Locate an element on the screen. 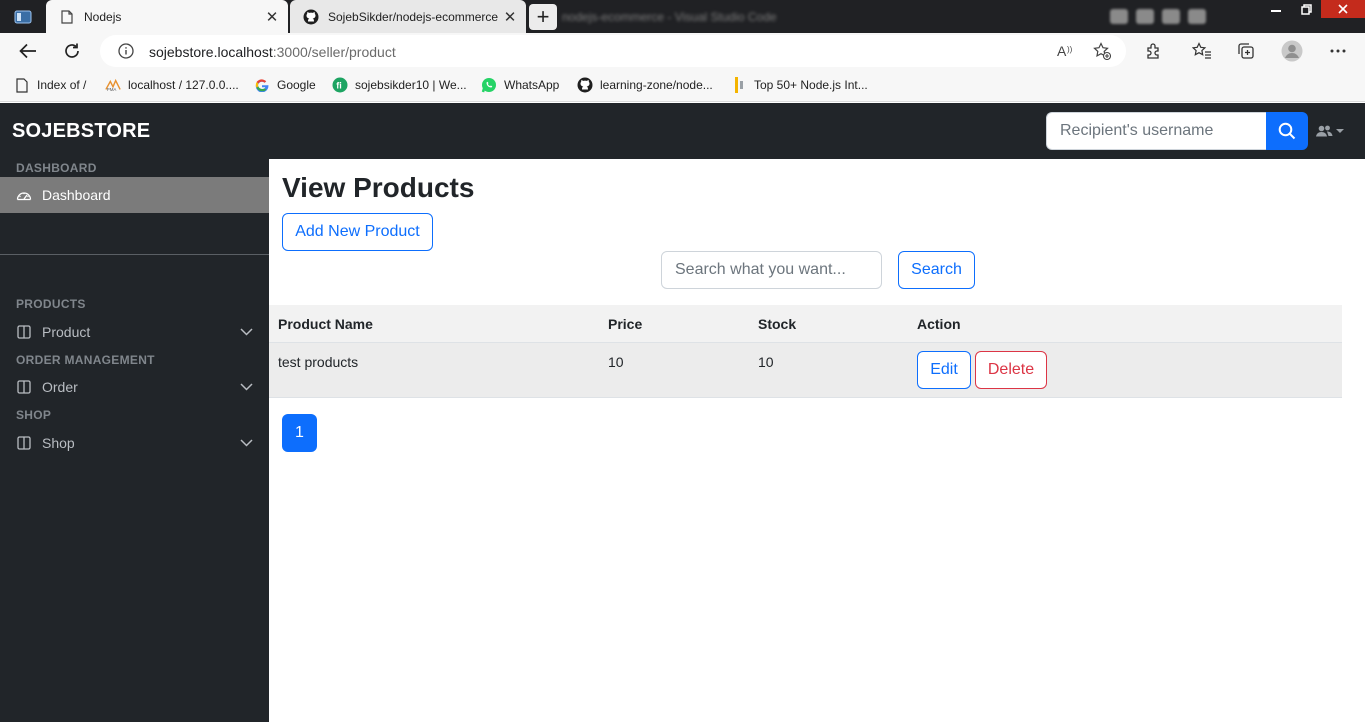  bookmark-google: Google is located at coordinates (285, 85).